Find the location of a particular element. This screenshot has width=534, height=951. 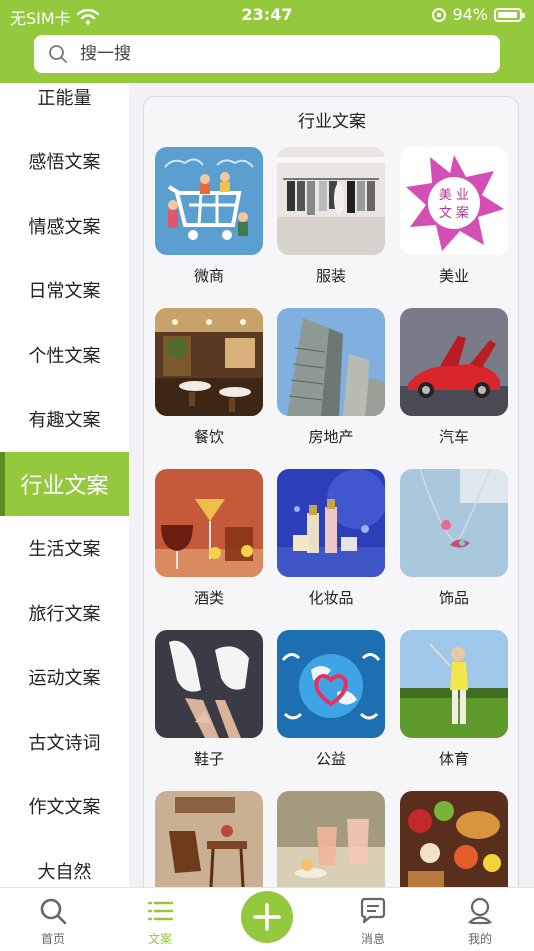

sidebar-item-fun: 有趣文案 is located at coordinates (64, 419).